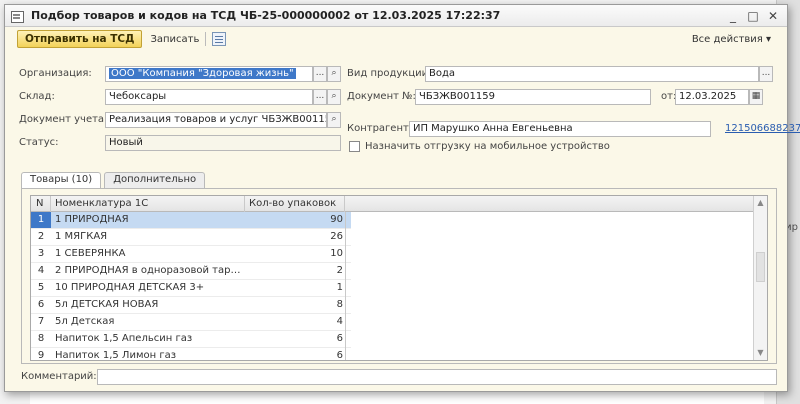 Image resolution: width=800 pixels, height=404 pixels. I want to click on table-header: N Номенклатура 1С Кол-во упаковок, so click(399, 204).